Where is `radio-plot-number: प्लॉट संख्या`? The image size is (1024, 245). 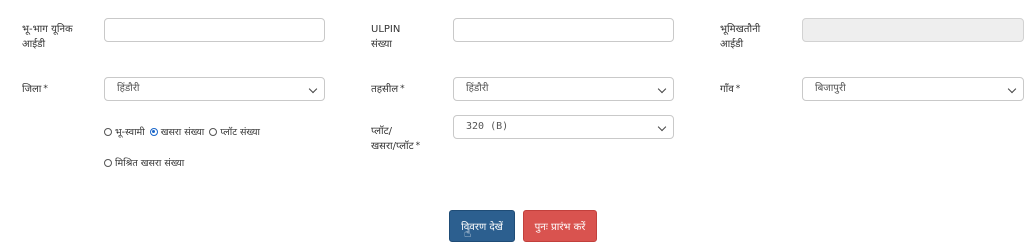 radio-plot-number: प्लॉट संख्या is located at coordinates (234, 131).